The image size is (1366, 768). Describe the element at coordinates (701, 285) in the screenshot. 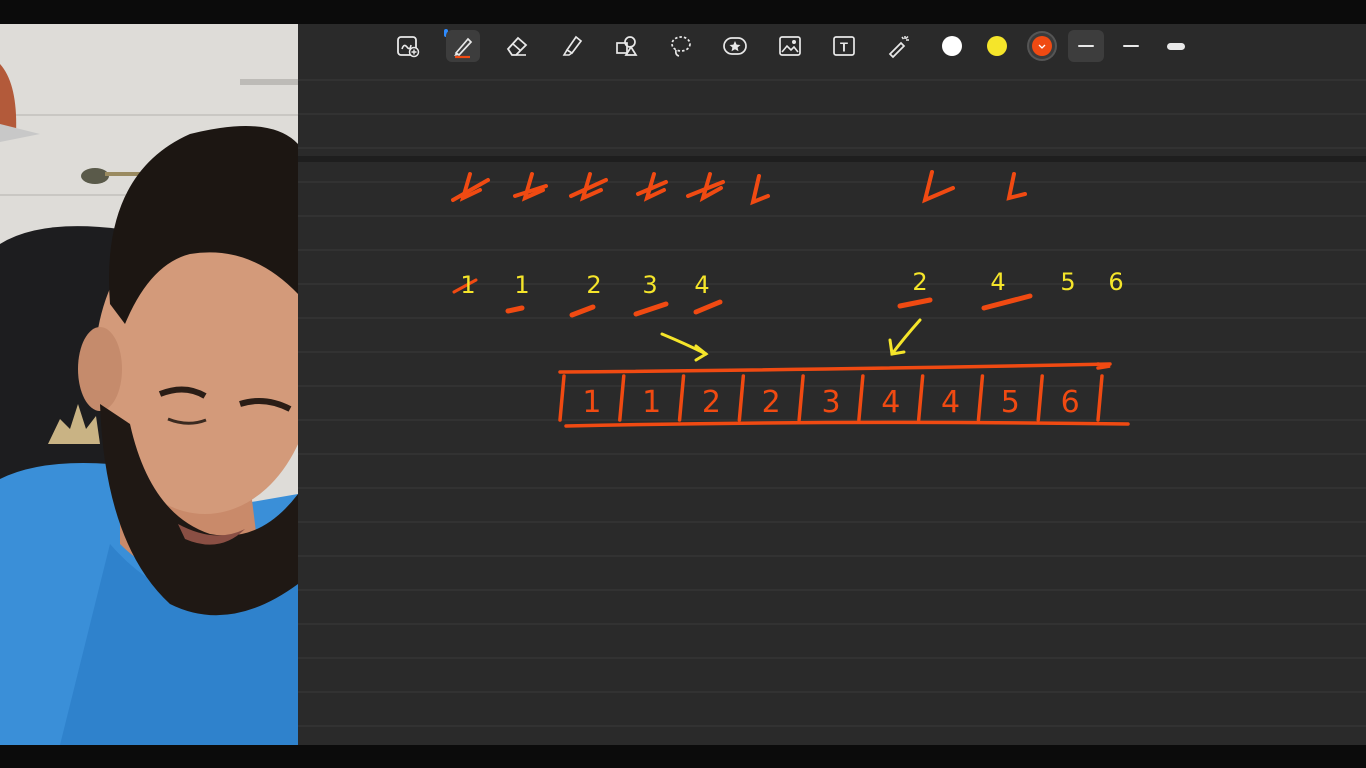

I see `left-value: 4` at that location.